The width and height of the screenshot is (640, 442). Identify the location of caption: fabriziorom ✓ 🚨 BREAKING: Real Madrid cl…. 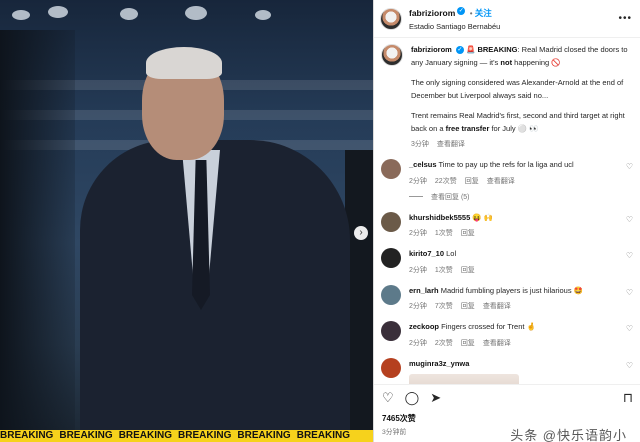
(507, 96).